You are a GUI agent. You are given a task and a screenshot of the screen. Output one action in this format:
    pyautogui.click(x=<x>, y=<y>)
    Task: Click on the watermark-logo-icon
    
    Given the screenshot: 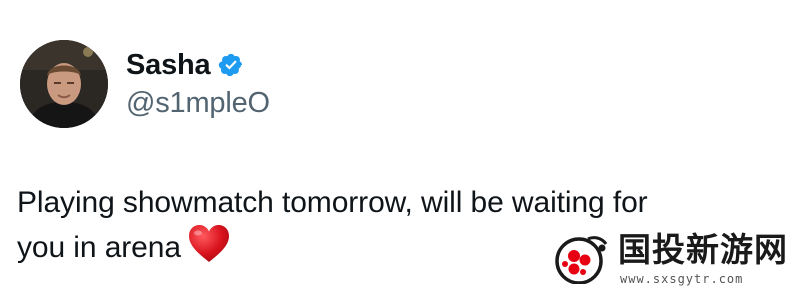 What is the action you would take?
    pyautogui.click(x=581, y=259)
    